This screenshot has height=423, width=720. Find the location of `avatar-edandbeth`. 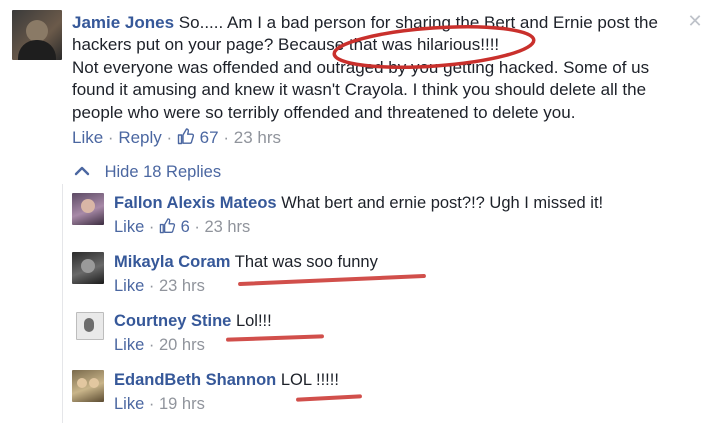

avatar-edandbeth is located at coordinates (88, 386).